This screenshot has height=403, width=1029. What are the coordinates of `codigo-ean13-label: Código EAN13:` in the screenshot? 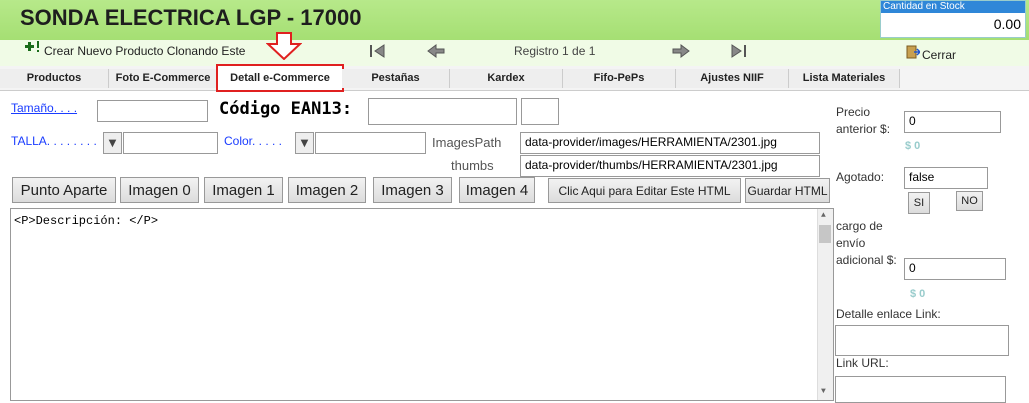 It's located at (286, 109).